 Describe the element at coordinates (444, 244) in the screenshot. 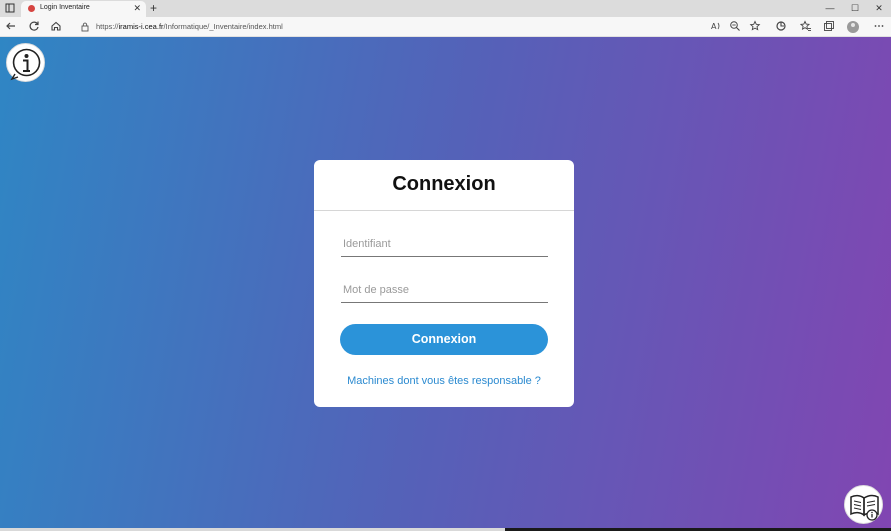

I see `username-input` at that location.